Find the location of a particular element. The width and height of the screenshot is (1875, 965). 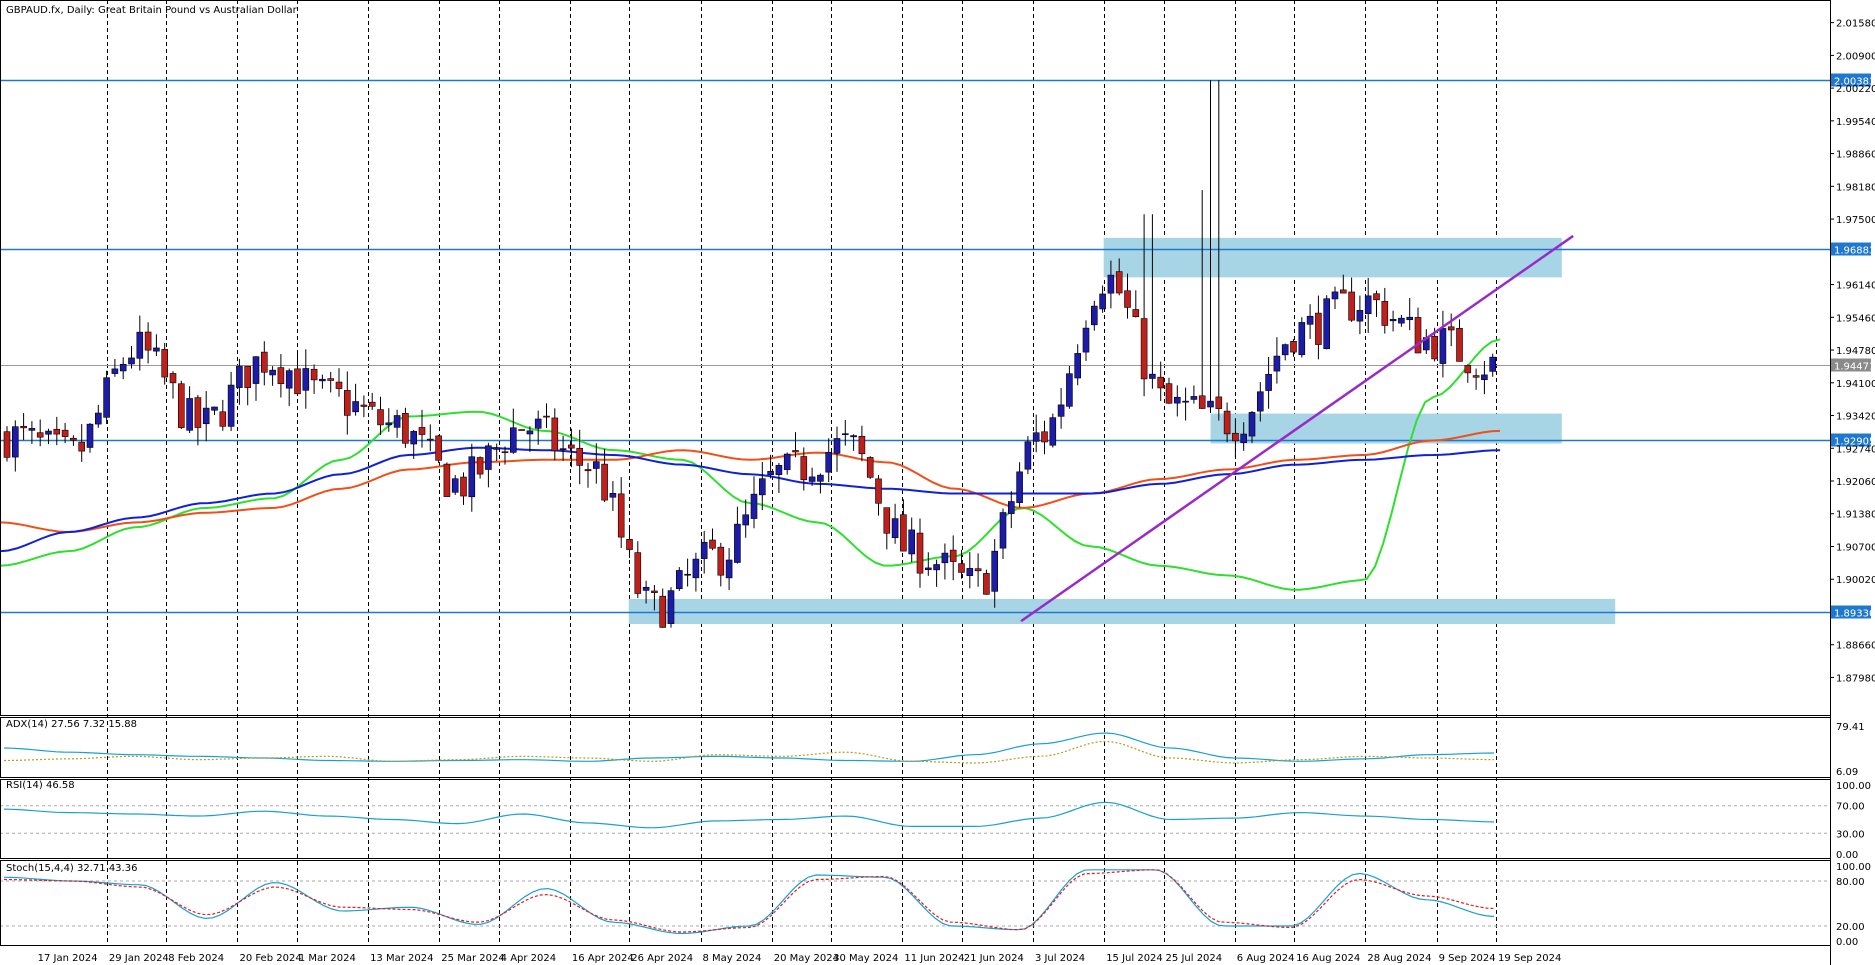

rsi-axis-label: 0.00 is located at coordinates (1847, 855).